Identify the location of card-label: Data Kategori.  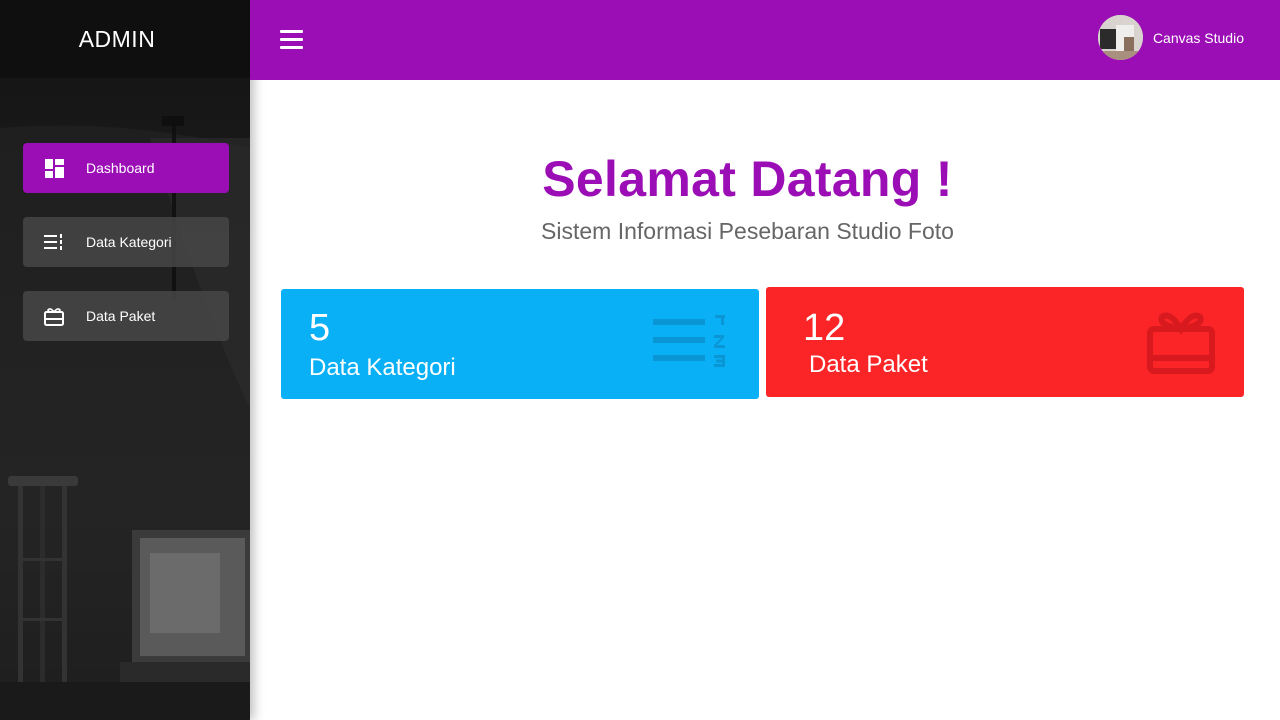
(382, 367).